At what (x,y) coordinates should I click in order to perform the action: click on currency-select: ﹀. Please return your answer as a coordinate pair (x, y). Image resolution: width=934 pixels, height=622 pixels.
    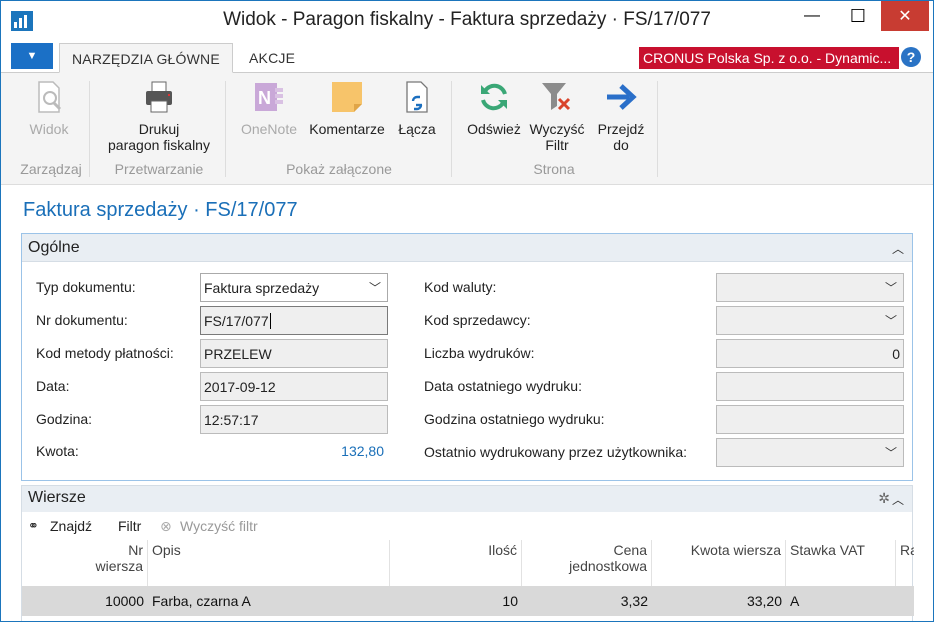
    Looking at the image, I should click on (810, 287).